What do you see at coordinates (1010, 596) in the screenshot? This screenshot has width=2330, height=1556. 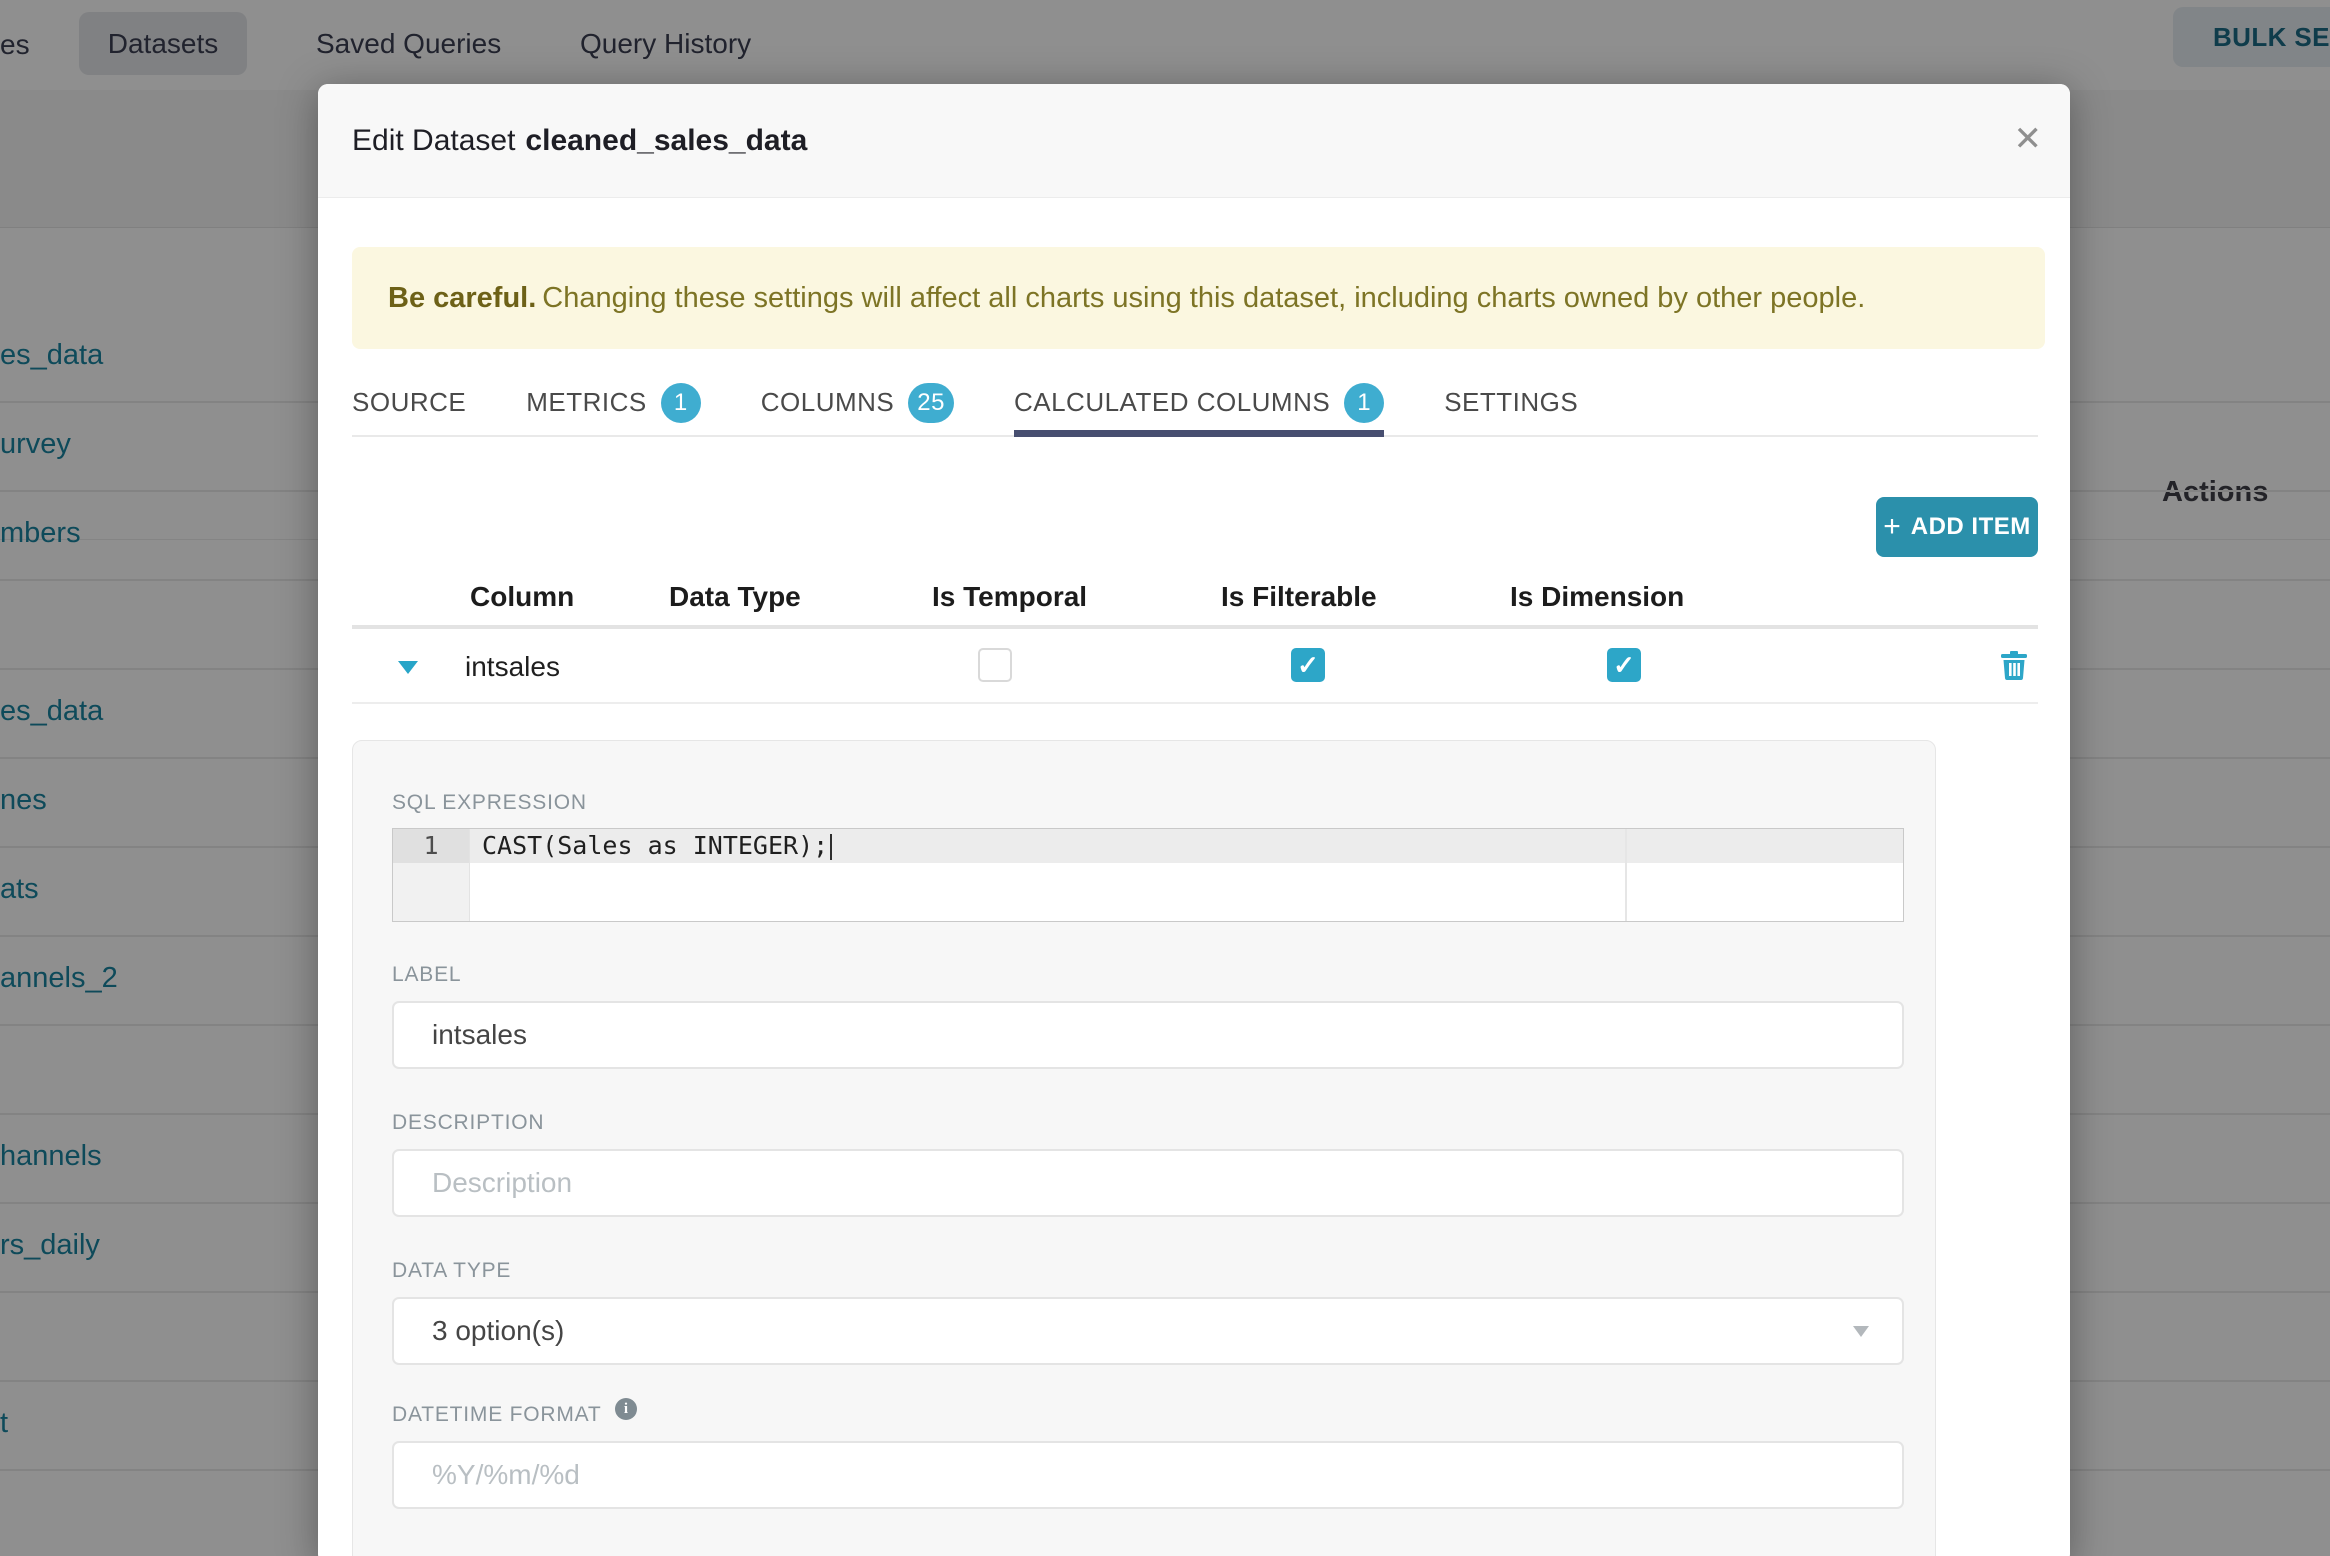 I see `column-header-is-temporal: Is Temporal` at bounding box center [1010, 596].